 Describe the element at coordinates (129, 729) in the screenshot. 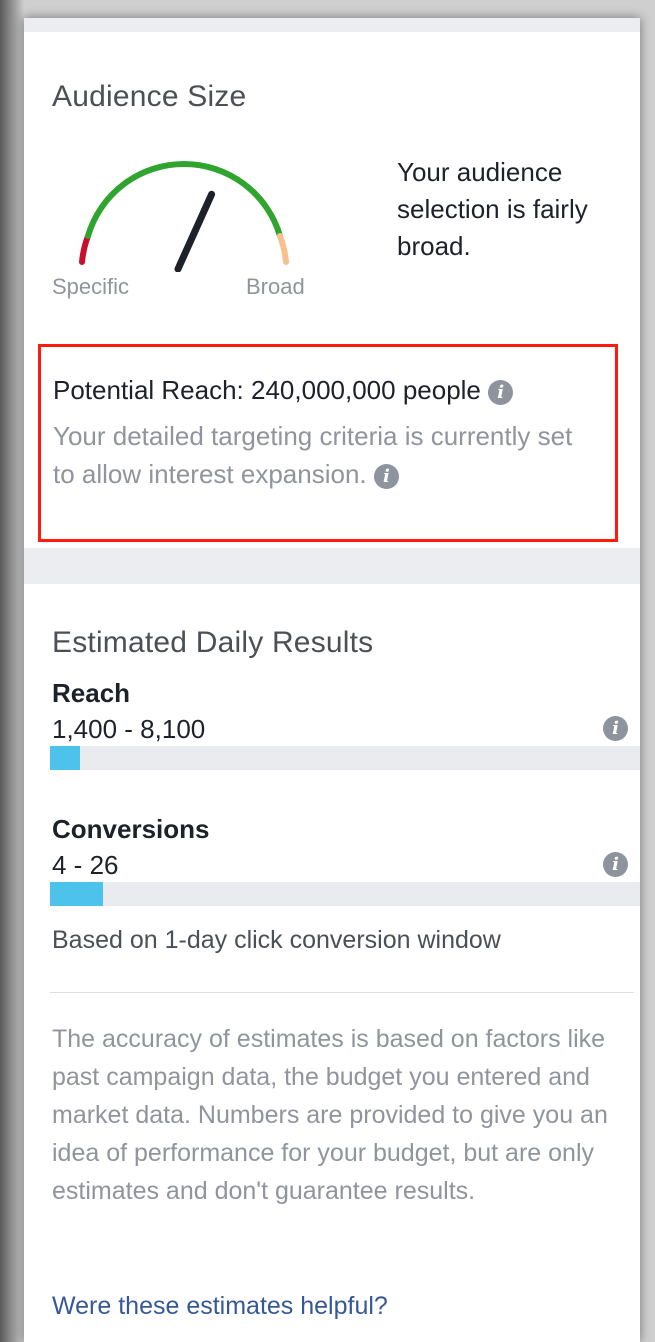

I see `reach-range: 1,400 - 8,100` at that location.